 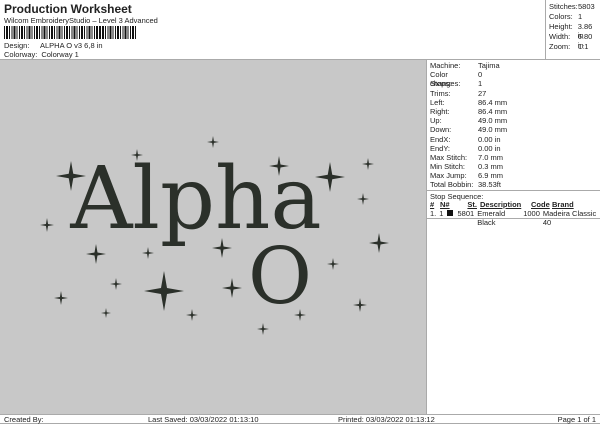 What do you see at coordinates (513, 139) in the screenshot?
I see `detail-row: EndX: 0.00 in` at bounding box center [513, 139].